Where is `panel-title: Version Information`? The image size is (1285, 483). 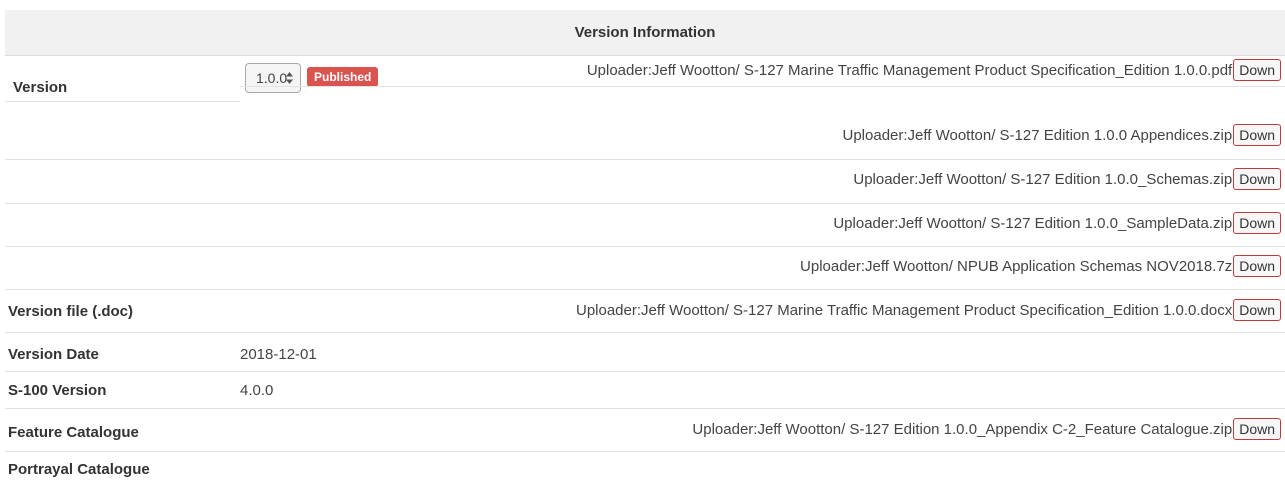 panel-title: Version Information is located at coordinates (645, 32).